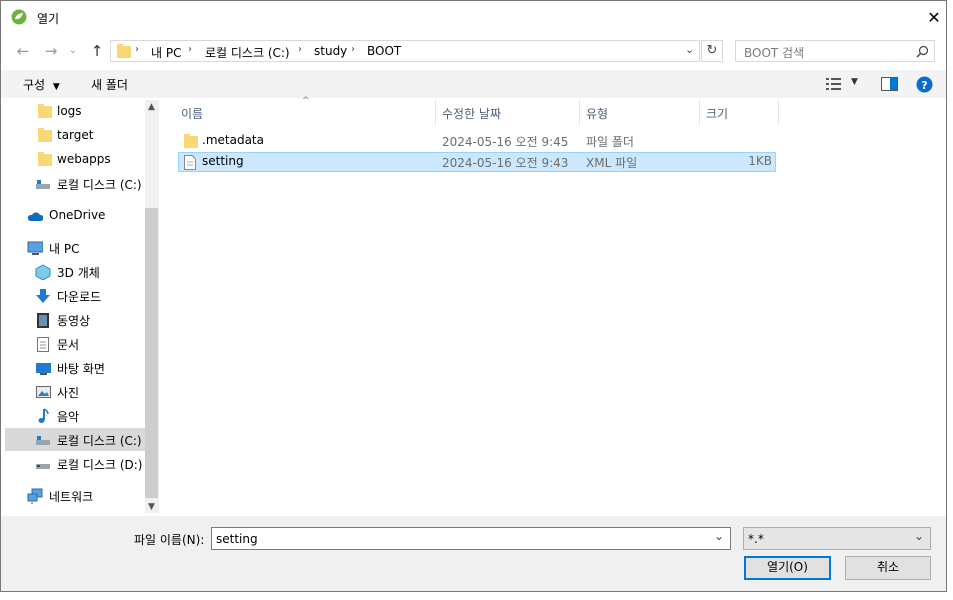 The width and height of the screenshot is (953, 600). I want to click on scroll-down-icon: ▼, so click(151, 507).